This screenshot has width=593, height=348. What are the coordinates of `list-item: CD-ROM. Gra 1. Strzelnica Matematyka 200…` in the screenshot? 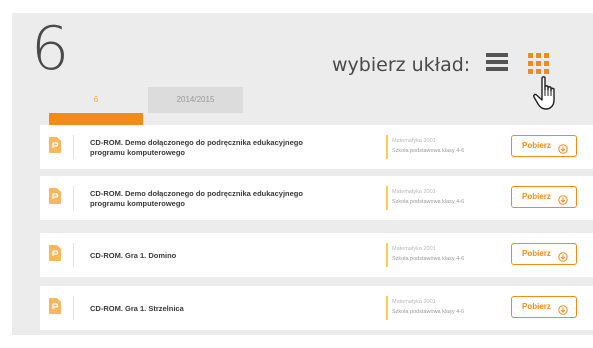 It's located at (316, 308).